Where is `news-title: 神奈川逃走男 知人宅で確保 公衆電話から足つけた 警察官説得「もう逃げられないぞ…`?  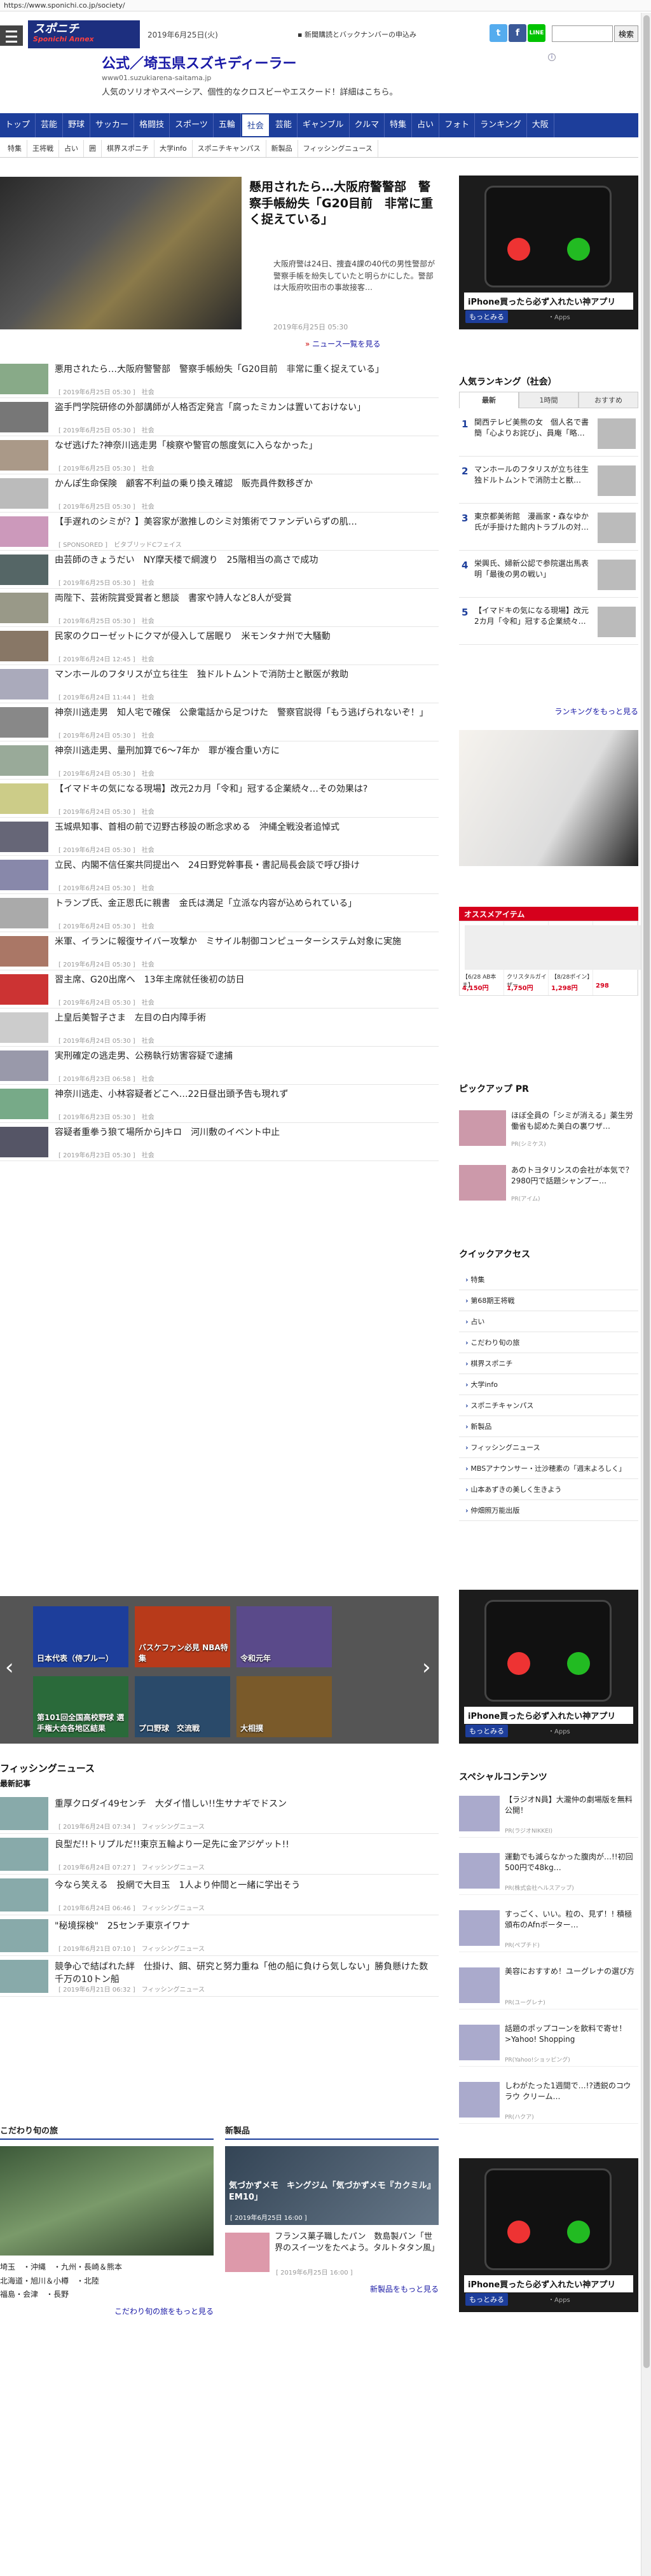 news-title: 神奈川逃走男 知人宅で確保 公衆電話から足つけた 警察官説得「もう逃げられないぞ… is located at coordinates (245, 713).